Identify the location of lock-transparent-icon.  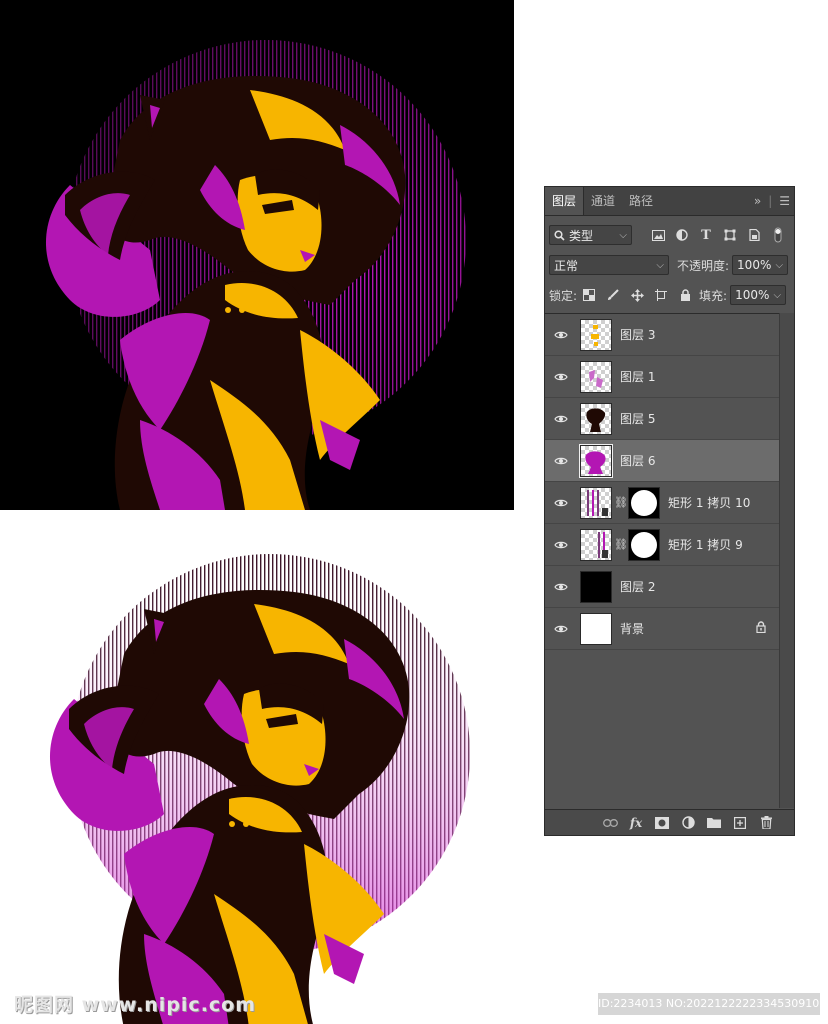
(589, 295).